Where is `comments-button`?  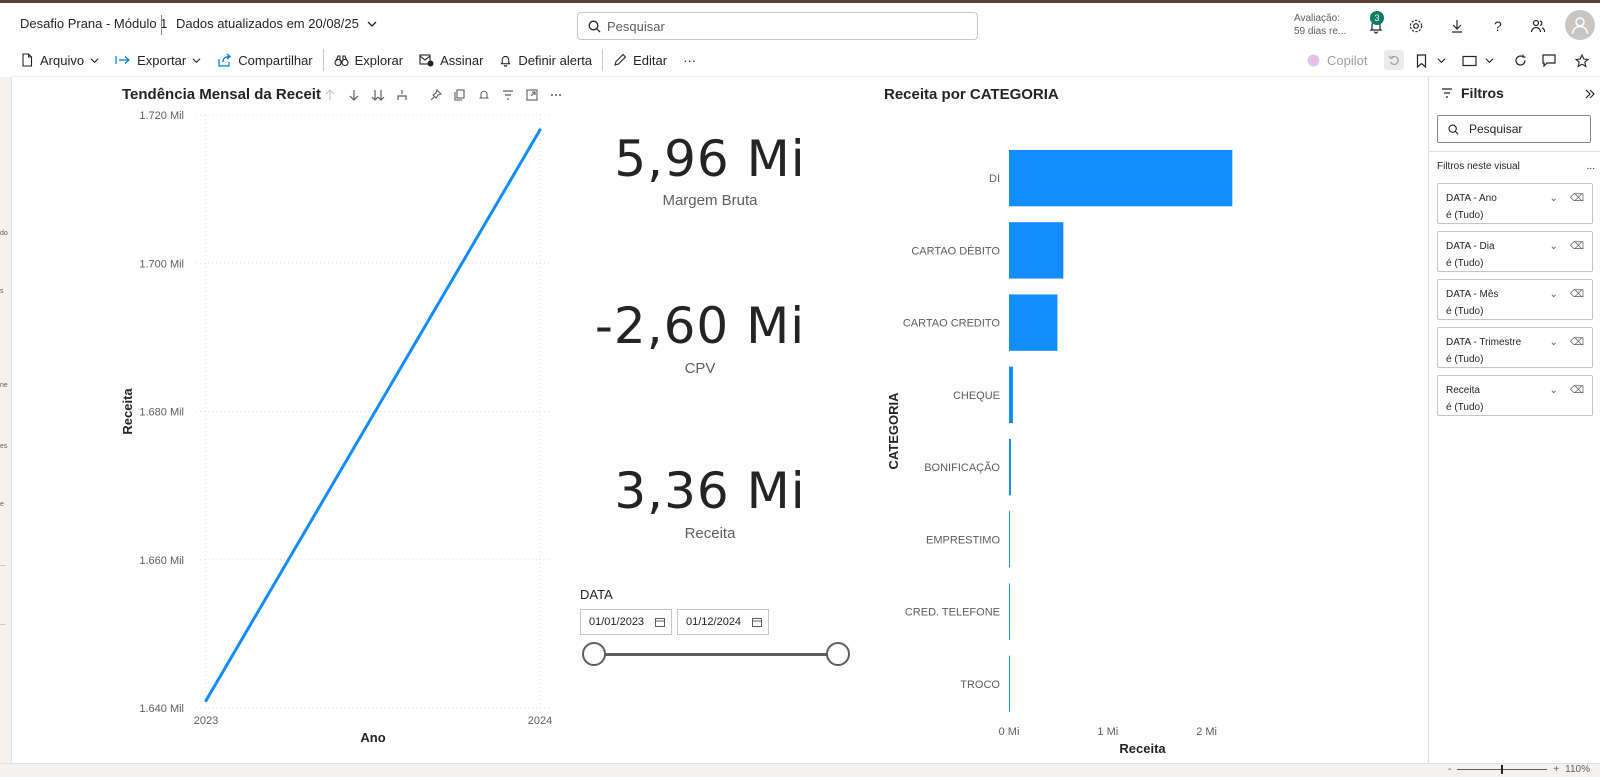 comments-button is located at coordinates (1549, 60).